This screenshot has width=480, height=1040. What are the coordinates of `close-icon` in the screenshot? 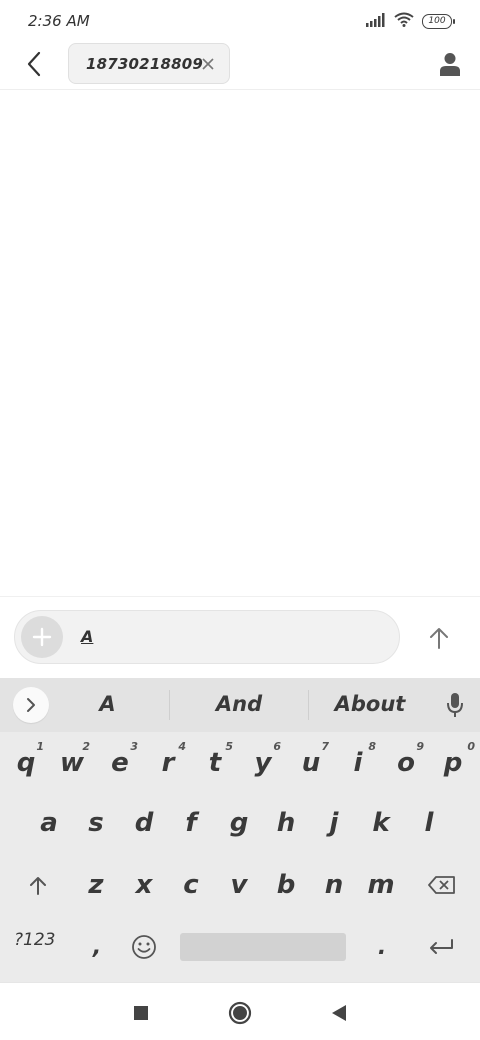 It's located at (208, 64).